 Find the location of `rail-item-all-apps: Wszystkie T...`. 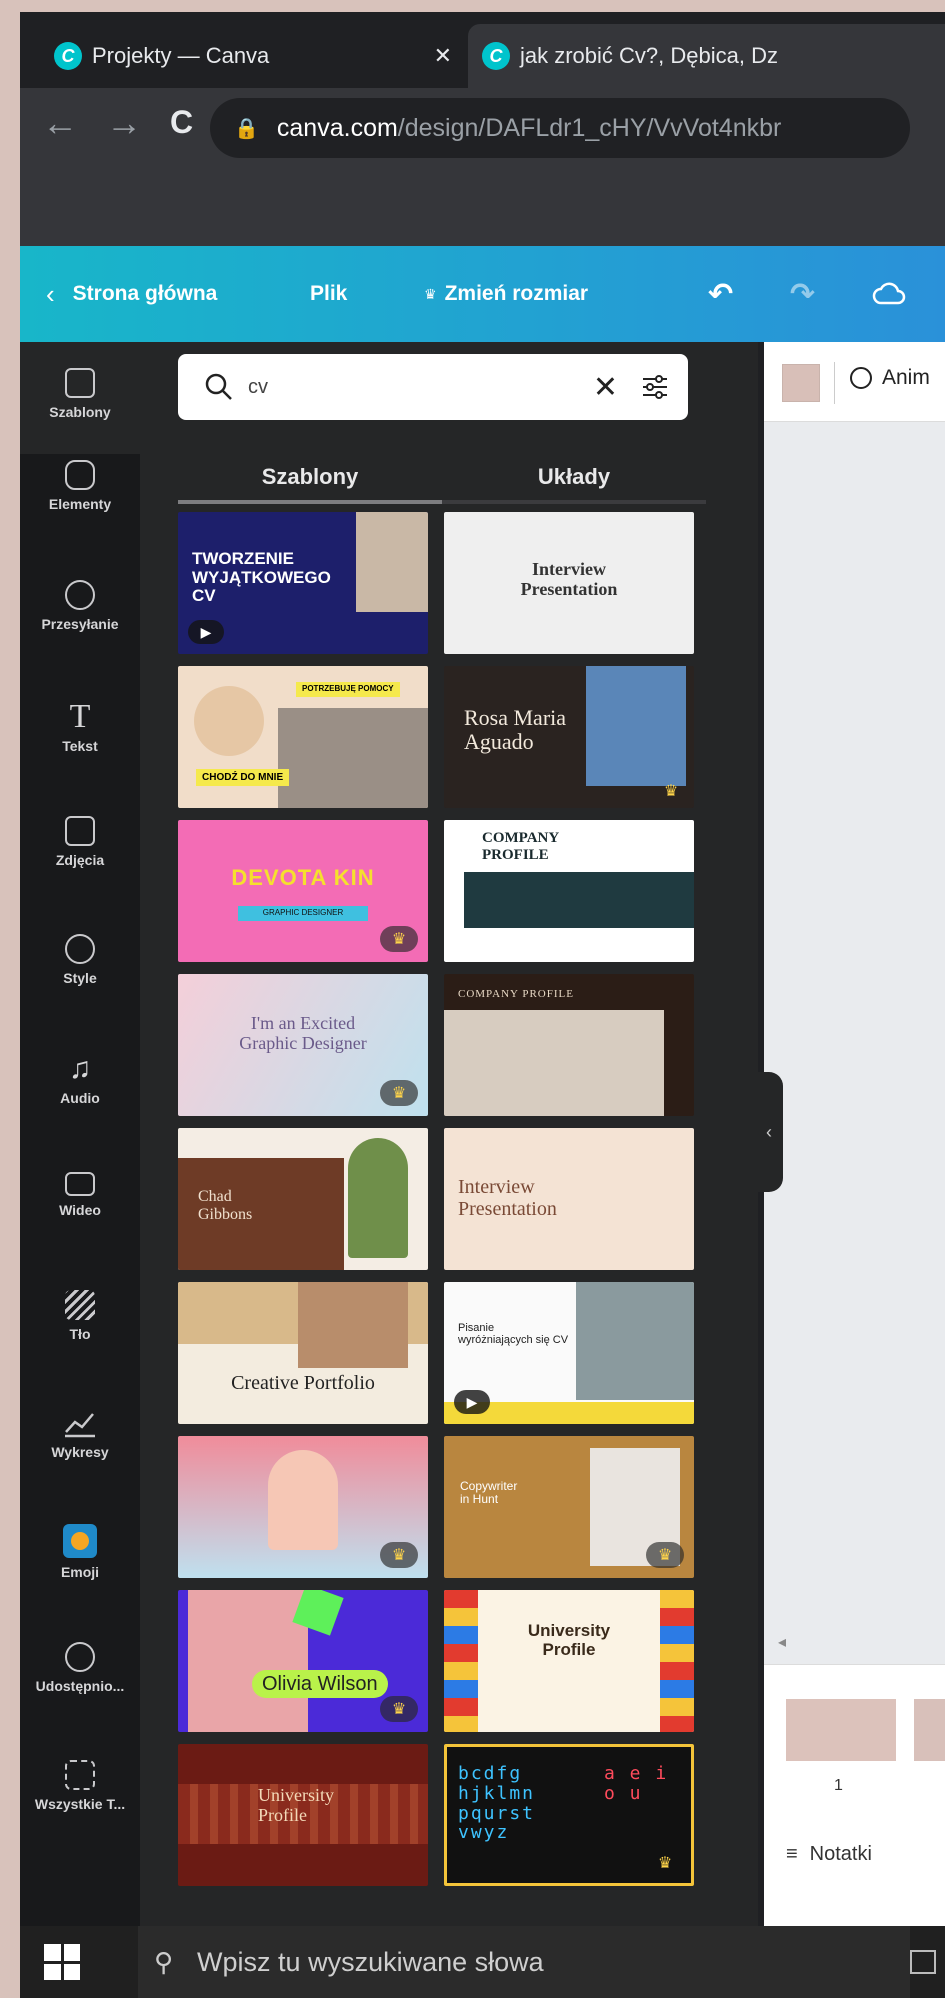

rail-item-all-apps: Wszystkie T... is located at coordinates (80, 1786).